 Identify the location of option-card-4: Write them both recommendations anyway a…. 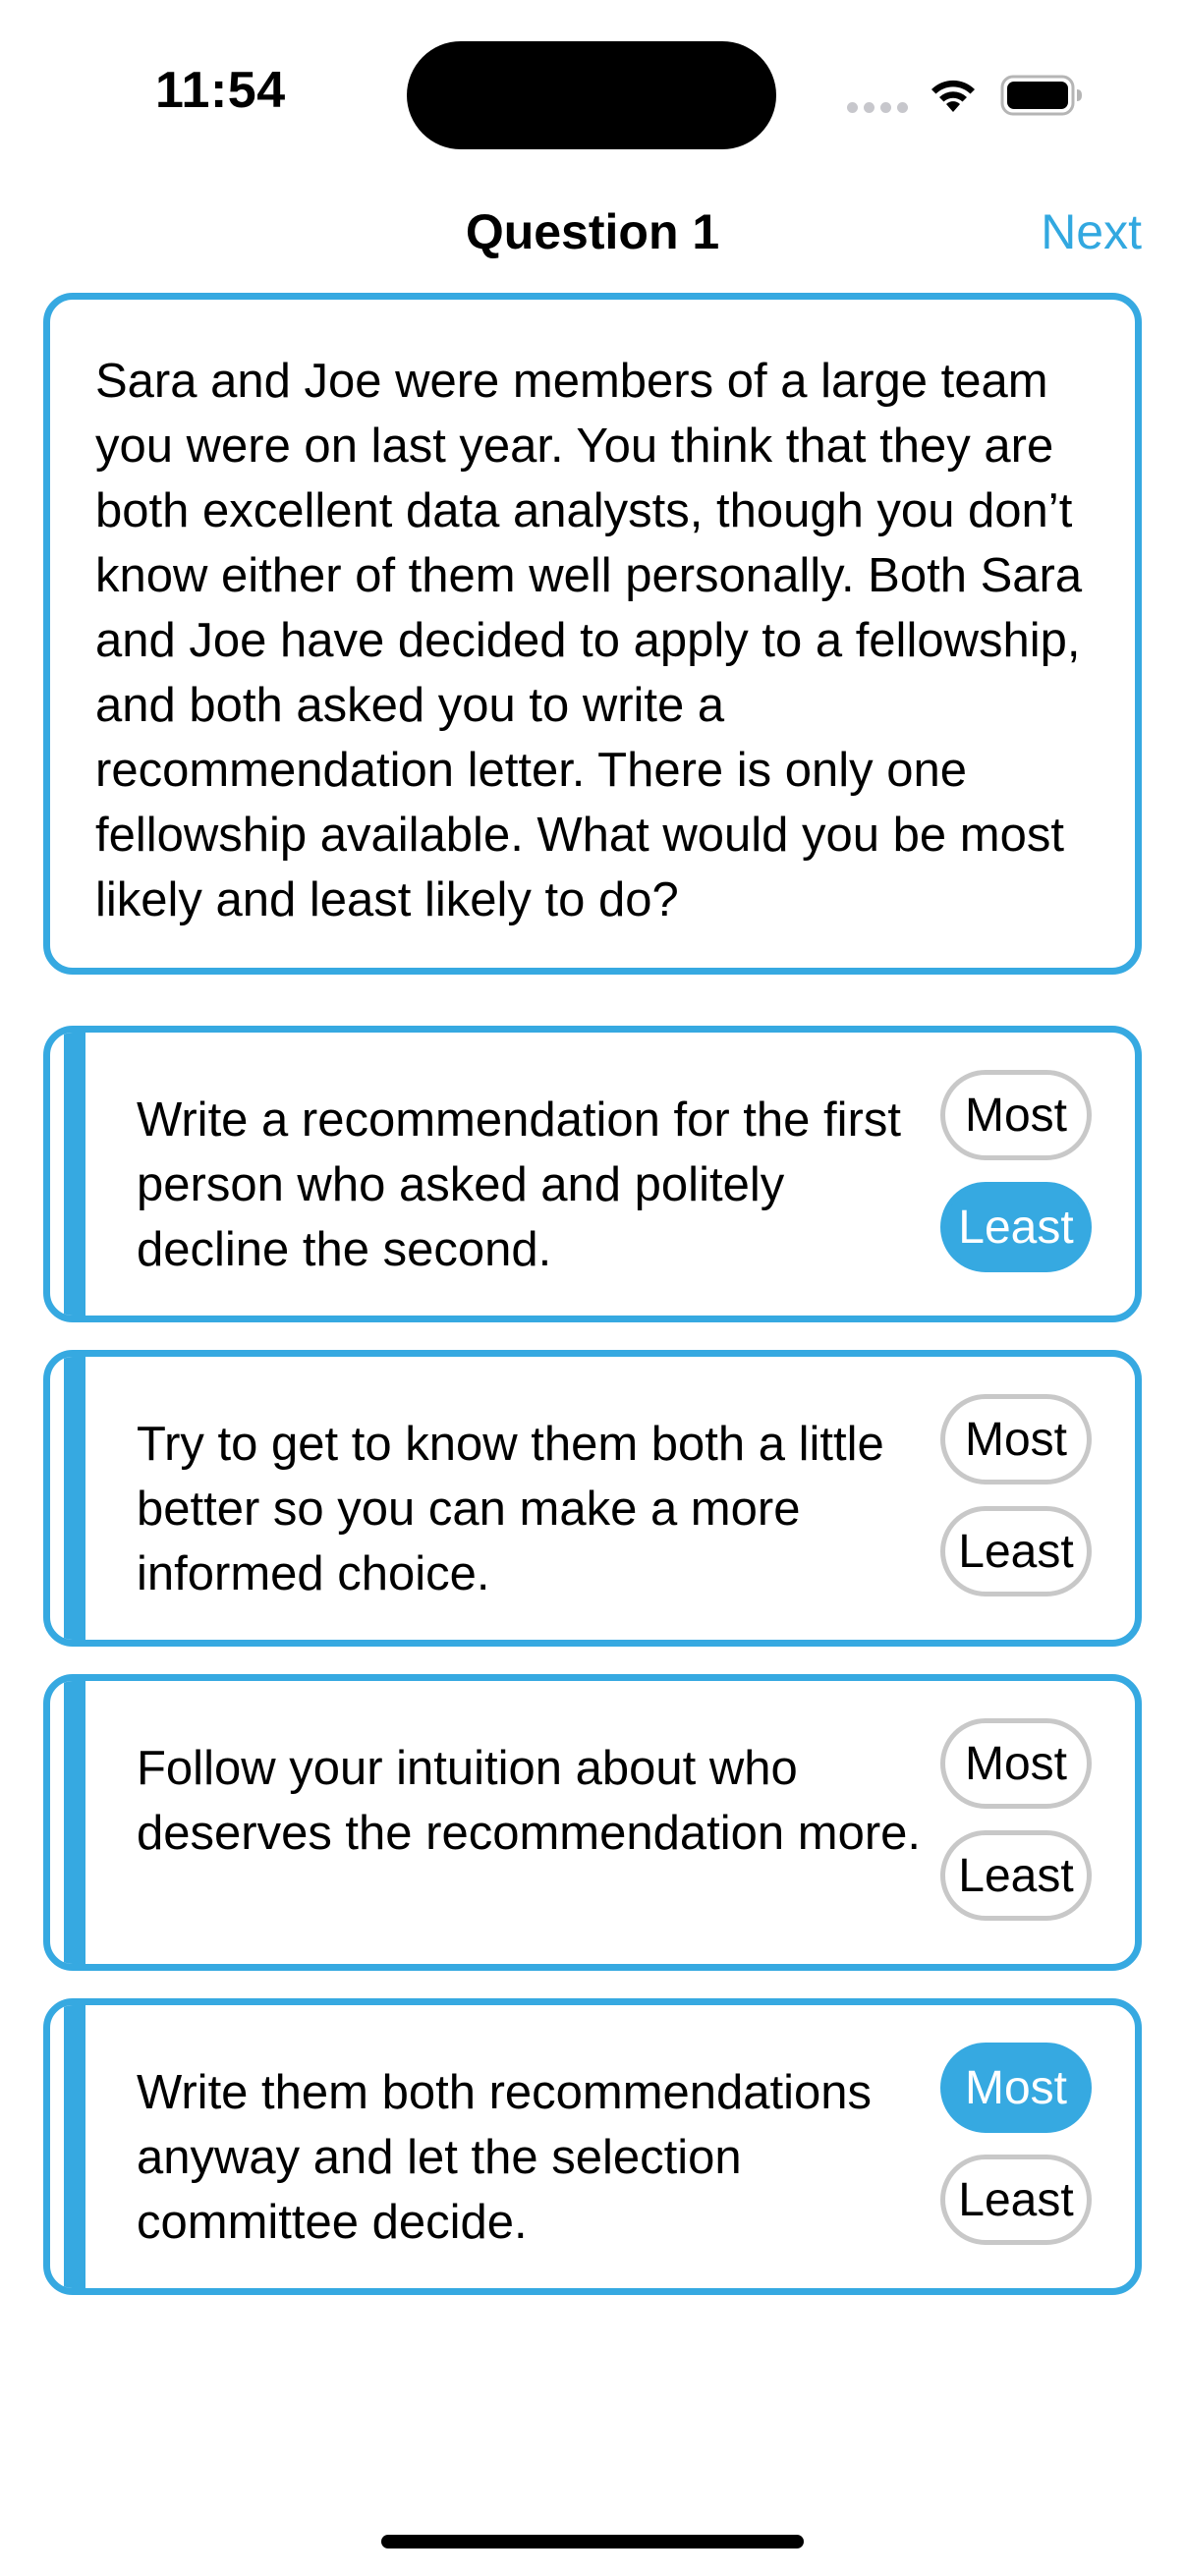
(592, 2146).